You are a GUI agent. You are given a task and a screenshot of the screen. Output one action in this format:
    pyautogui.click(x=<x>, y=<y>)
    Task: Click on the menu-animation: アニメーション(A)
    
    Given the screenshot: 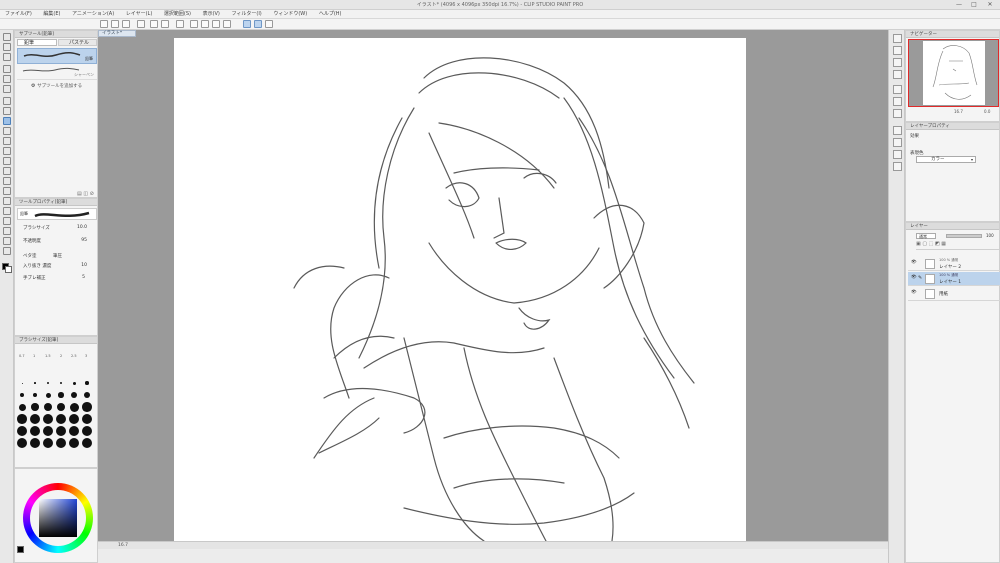 What is the action you would take?
    pyautogui.click(x=93, y=14)
    